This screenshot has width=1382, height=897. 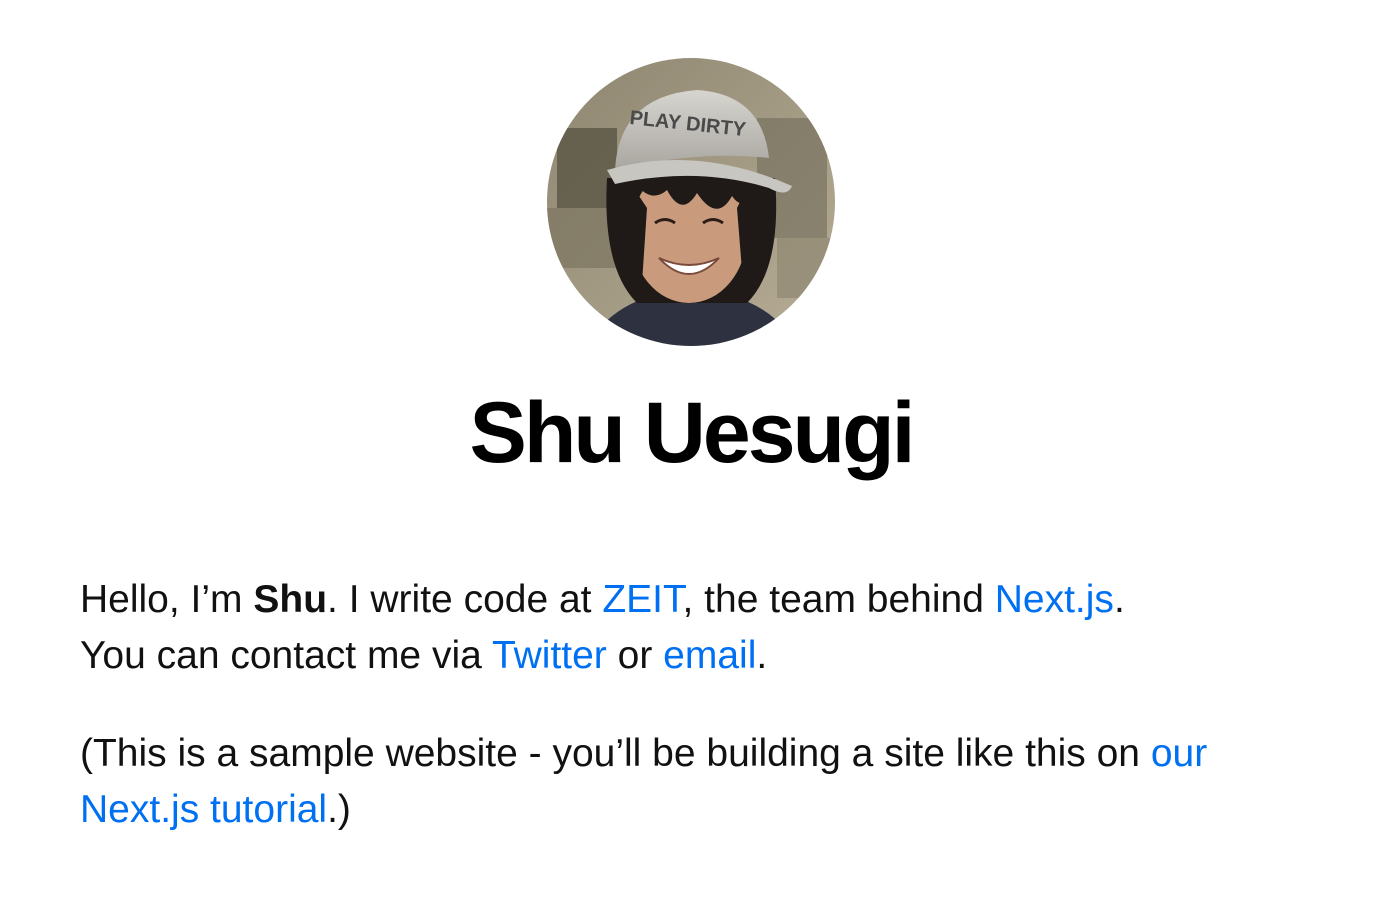 I want to click on note-end-text: .), so click(x=339, y=809).